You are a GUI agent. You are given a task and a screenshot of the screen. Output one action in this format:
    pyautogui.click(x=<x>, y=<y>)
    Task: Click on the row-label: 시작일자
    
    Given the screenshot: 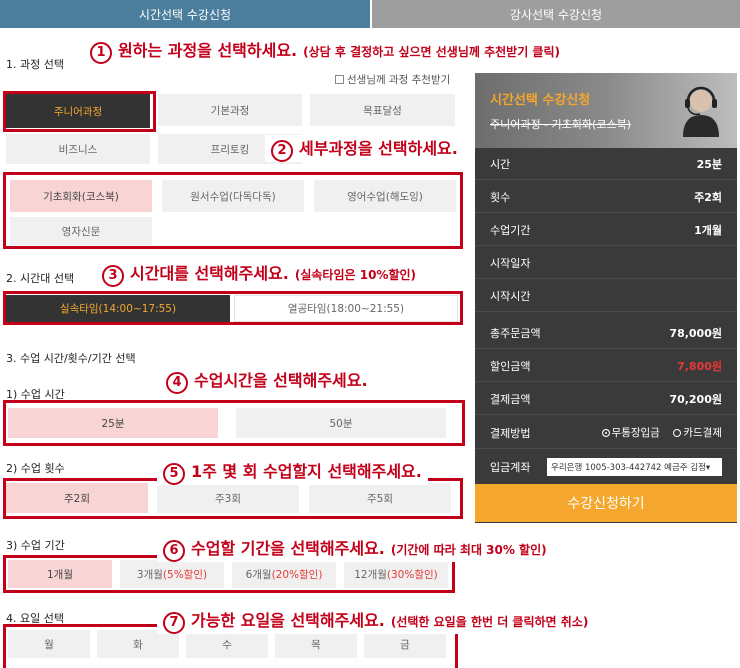 What is the action you would take?
    pyautogui.click(x=510, y=263)
    